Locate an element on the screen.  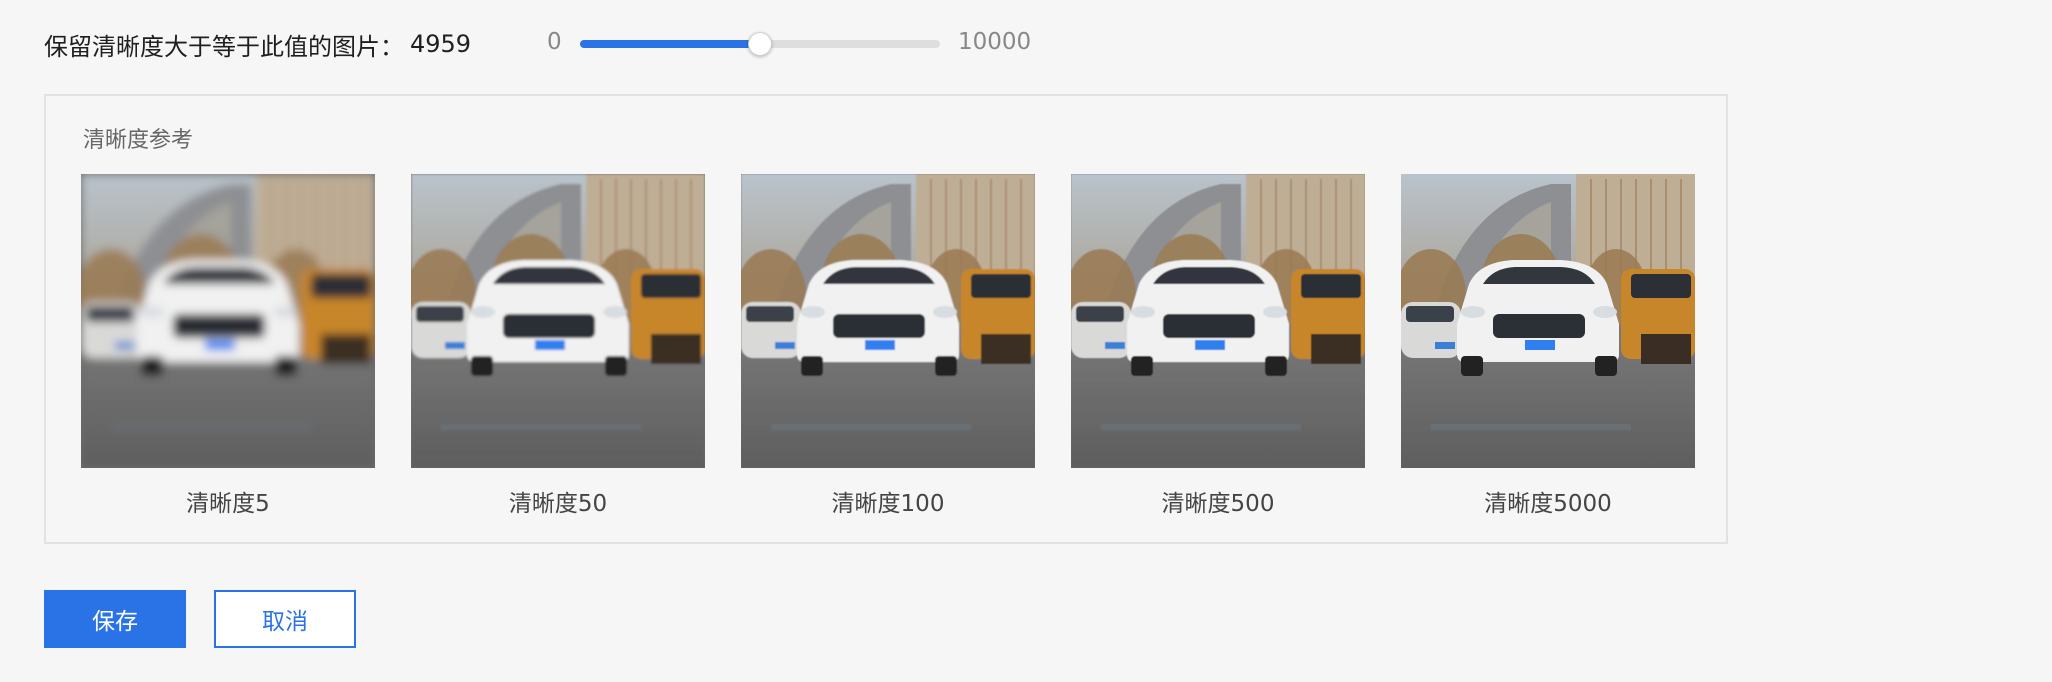
threshold-row: 保留清晰度大于等于此值的图片： 4959 is located at coordinates (257, 44).